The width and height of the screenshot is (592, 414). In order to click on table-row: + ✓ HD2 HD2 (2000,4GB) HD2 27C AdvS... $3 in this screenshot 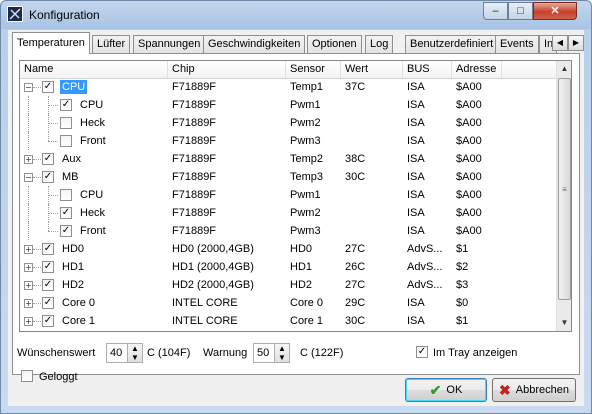, I will do `click(288, 285)`.